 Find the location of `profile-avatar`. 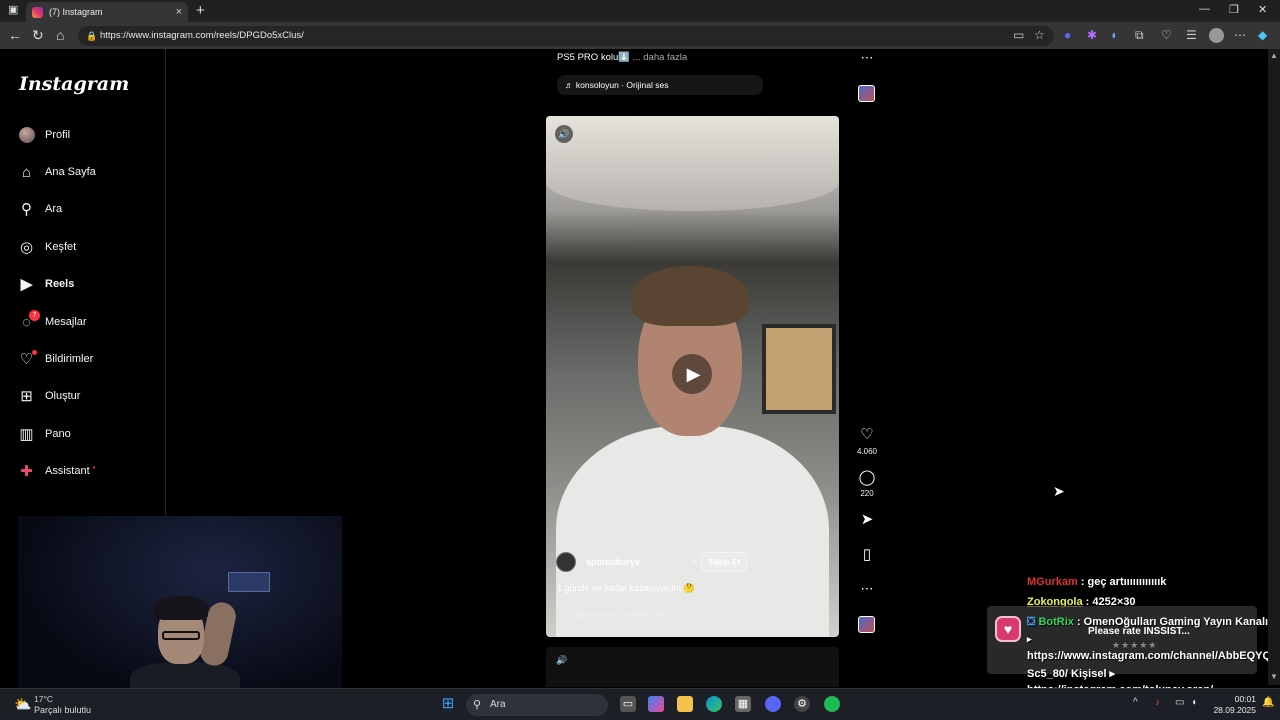

profile-avatar is located at coordinates (1216, 35).